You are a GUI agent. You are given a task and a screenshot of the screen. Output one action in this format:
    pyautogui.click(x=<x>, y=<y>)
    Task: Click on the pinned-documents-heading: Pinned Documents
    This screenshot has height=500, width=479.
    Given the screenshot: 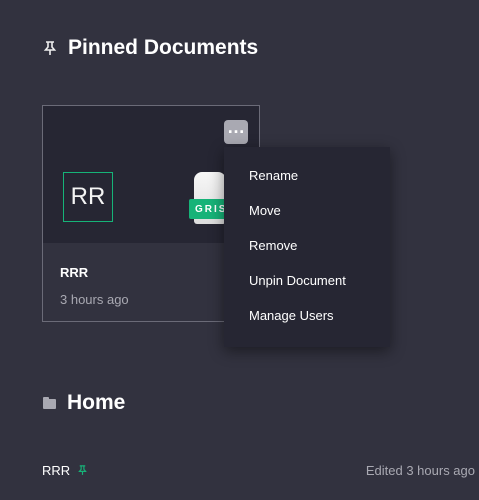 What is the action you would take?
    pyautogui.click(x=150, y=48)
    